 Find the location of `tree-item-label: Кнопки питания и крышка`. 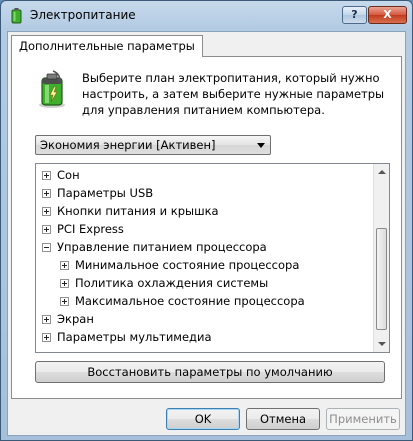

tree-item-label: Кнопки питания и крышка is located at coordinates (138, 211).